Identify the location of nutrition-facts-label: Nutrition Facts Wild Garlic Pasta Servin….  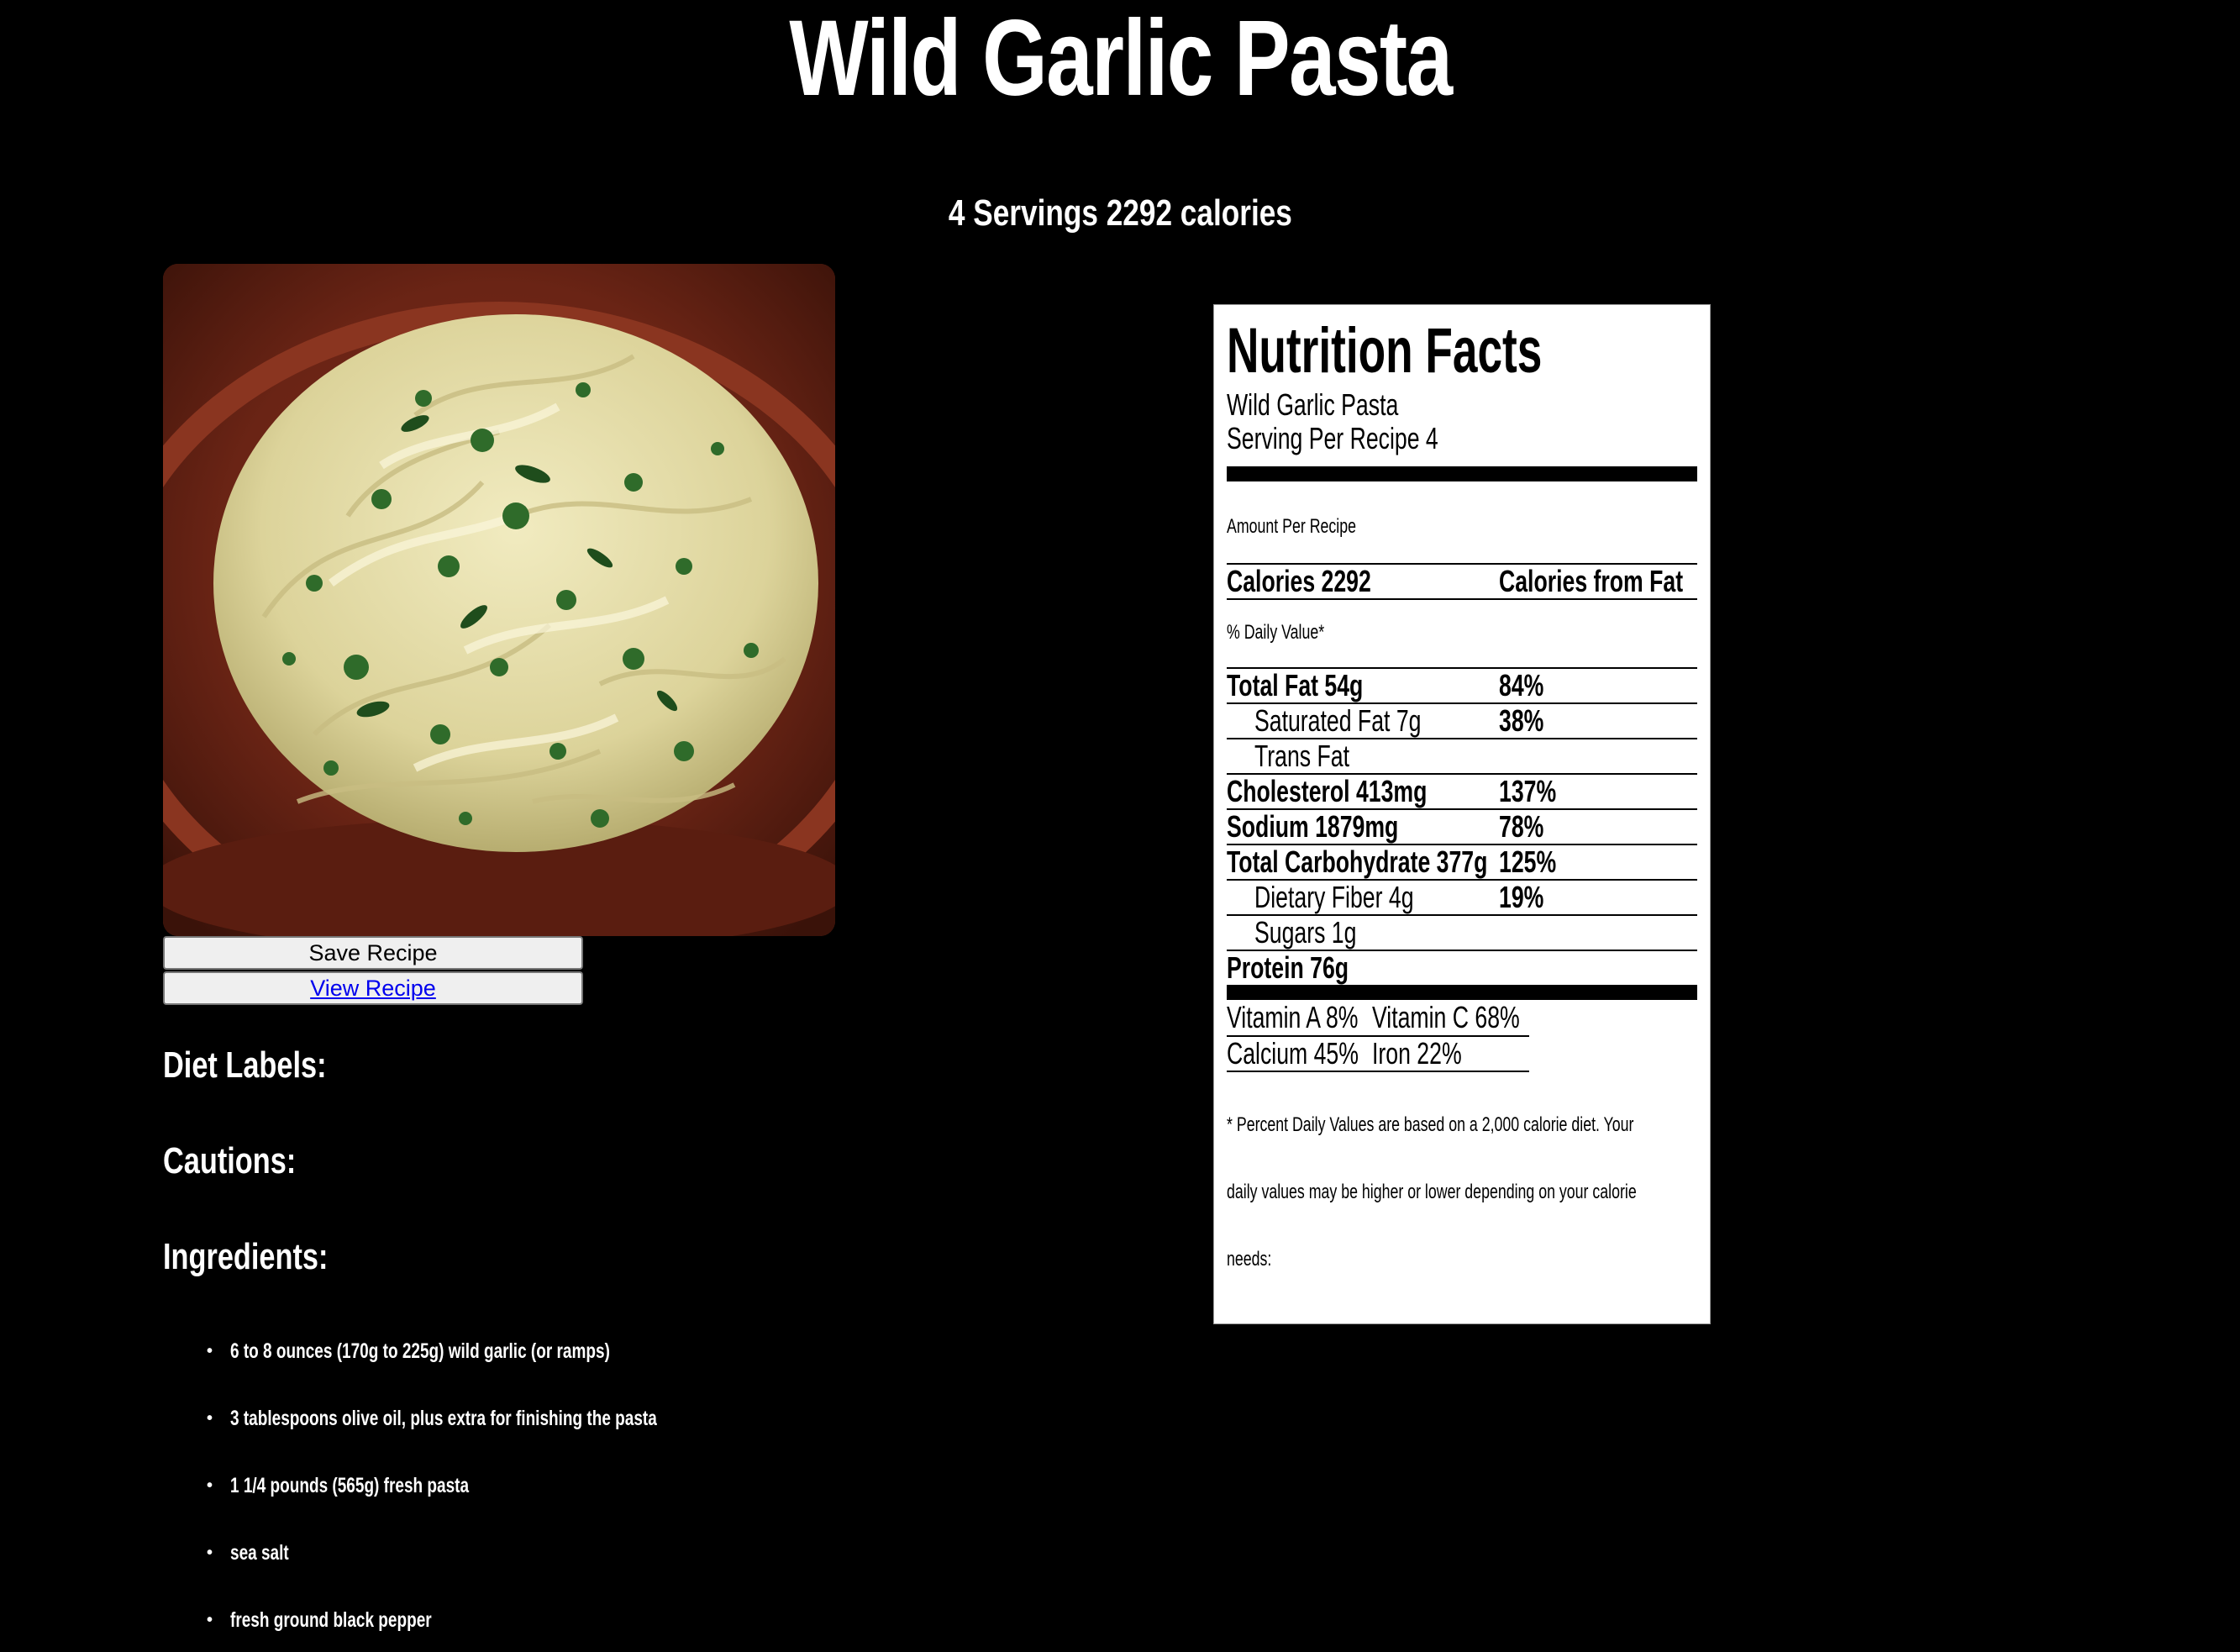
(1462, 814).